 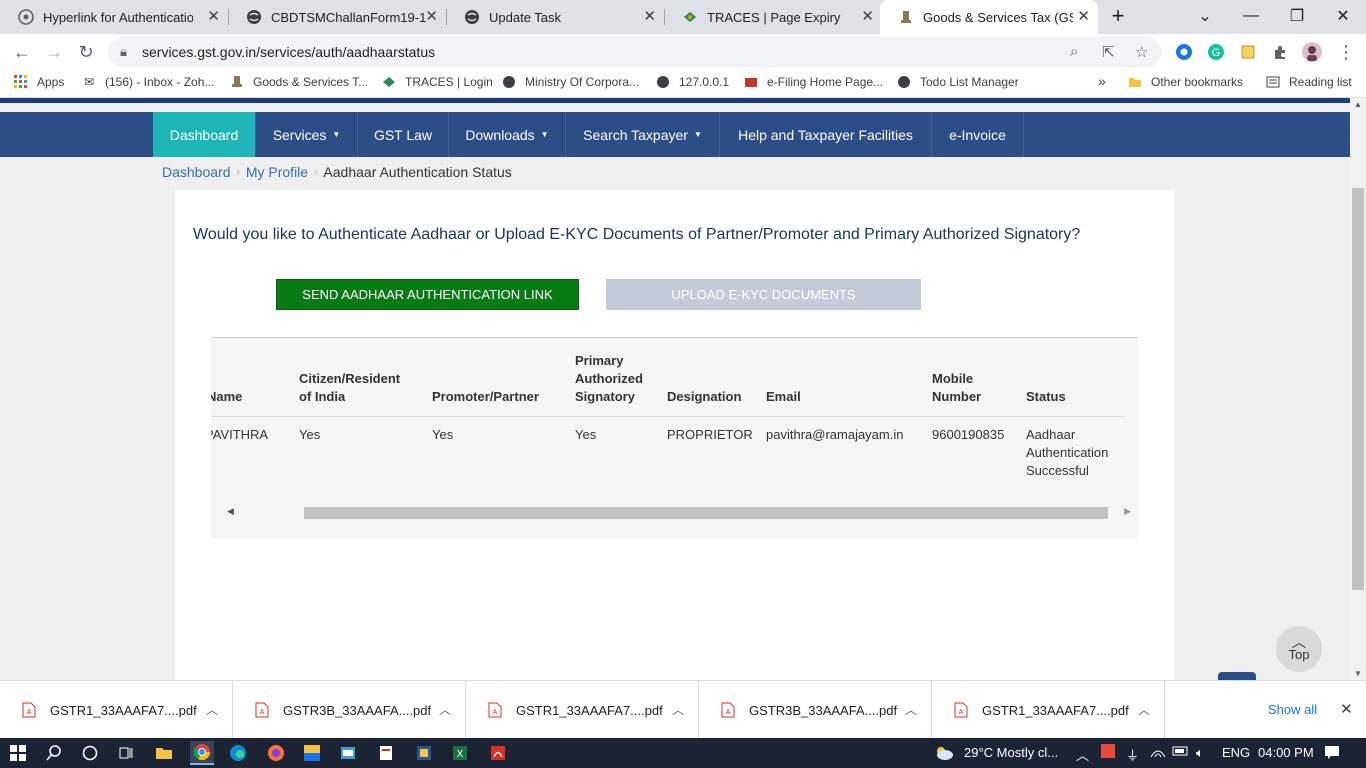 I want to click on usb-icon: ⏚, so click(x=1132, y=754).